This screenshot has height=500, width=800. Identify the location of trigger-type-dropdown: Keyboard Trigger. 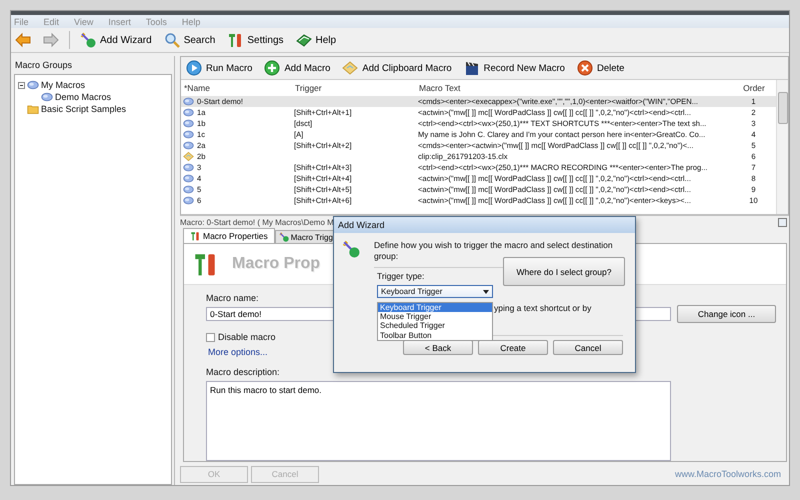
(435, 291).